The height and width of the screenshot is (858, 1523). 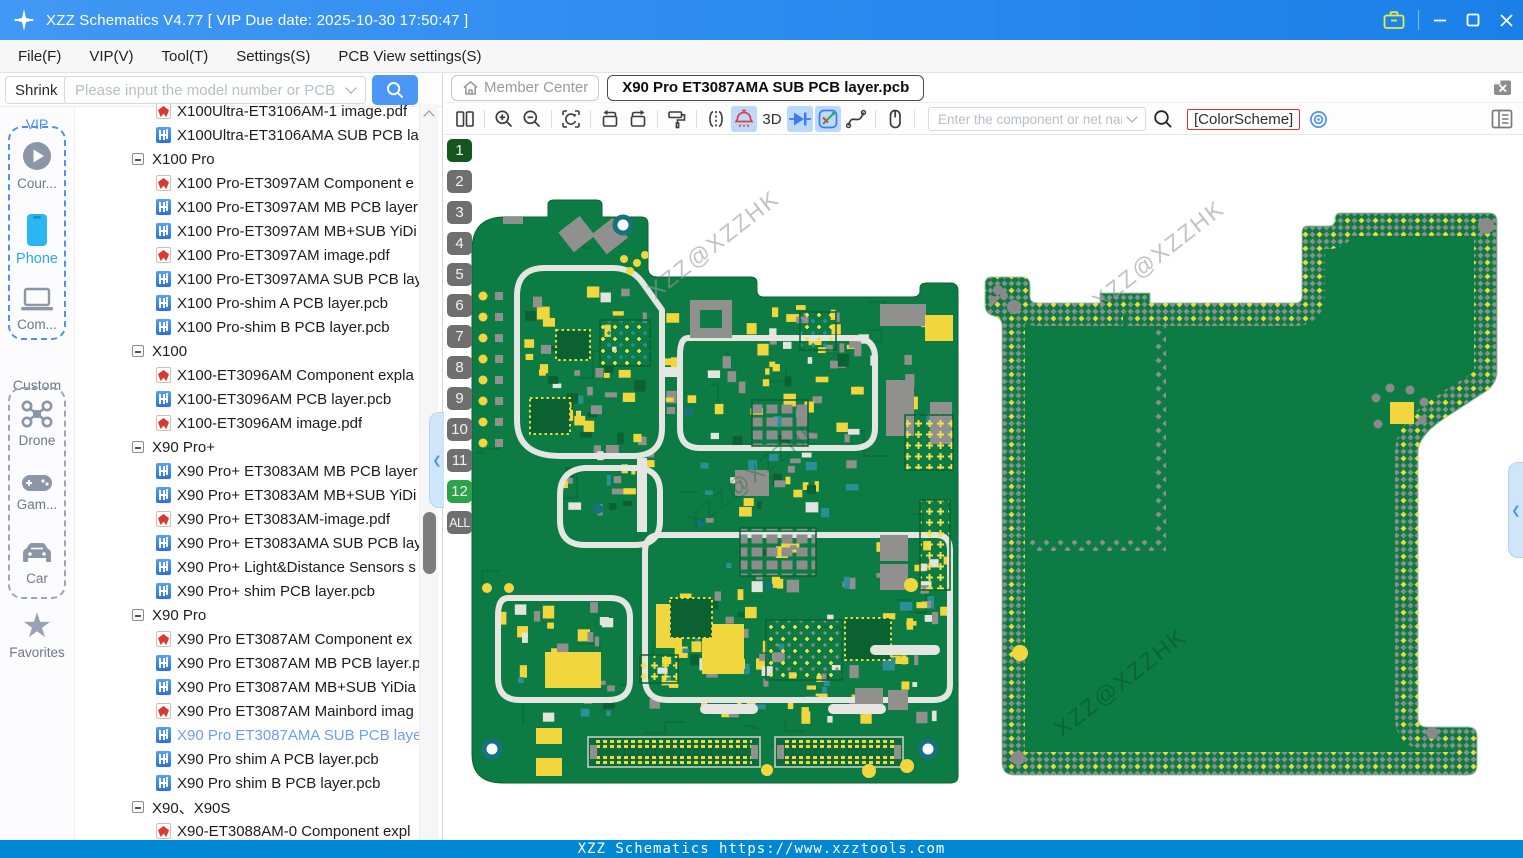 What do you see at coordinates (465, 119) in the screenshot?
I see `split-view-icon` at bounding box center [465, 119].